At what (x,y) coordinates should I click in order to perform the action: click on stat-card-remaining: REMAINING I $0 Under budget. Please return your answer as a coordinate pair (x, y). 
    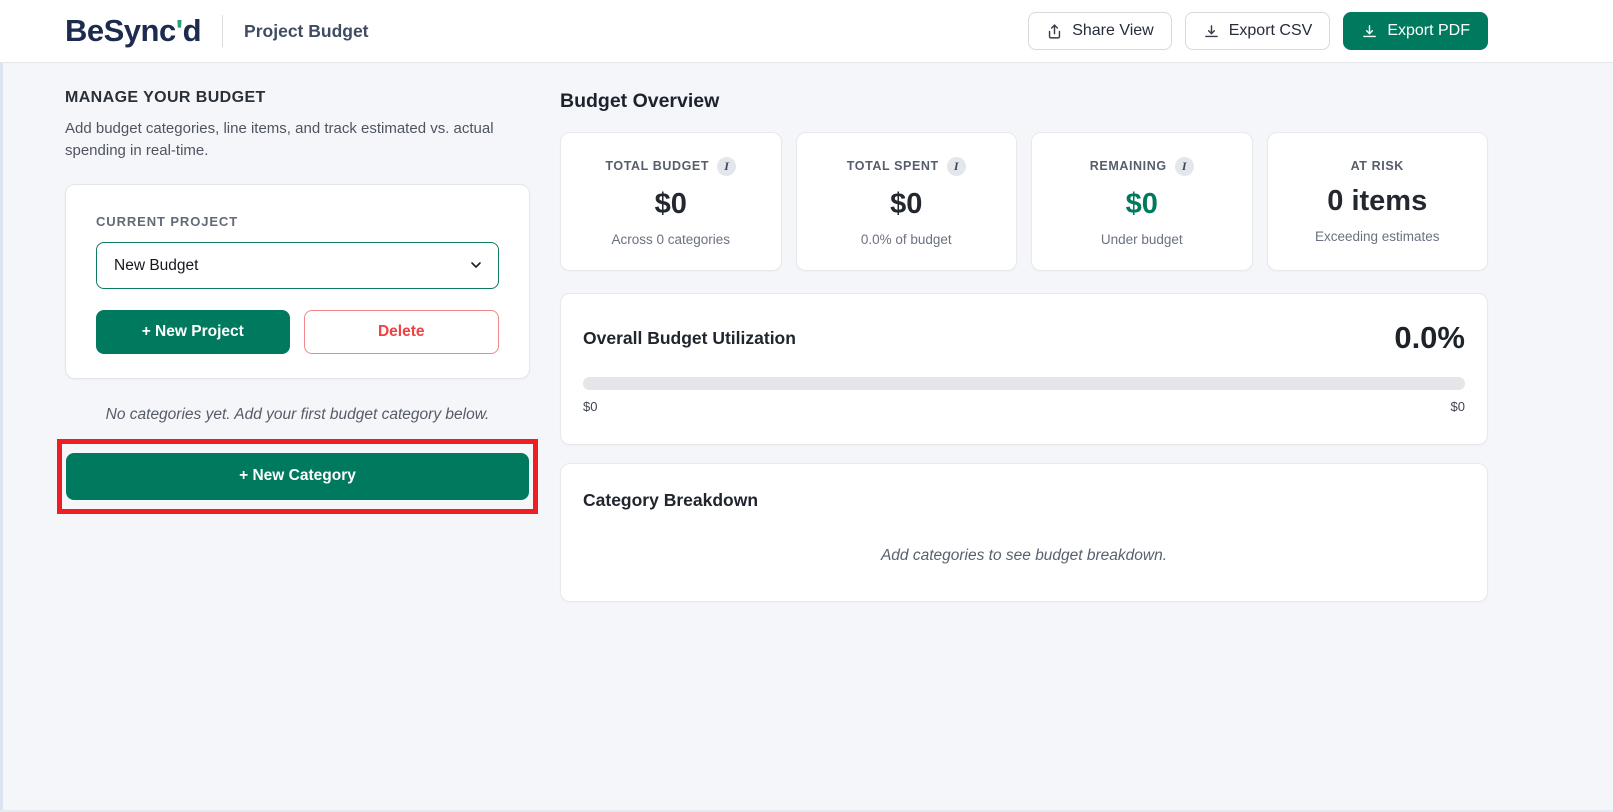
    Looking at the image, I should click on (1142, 201).